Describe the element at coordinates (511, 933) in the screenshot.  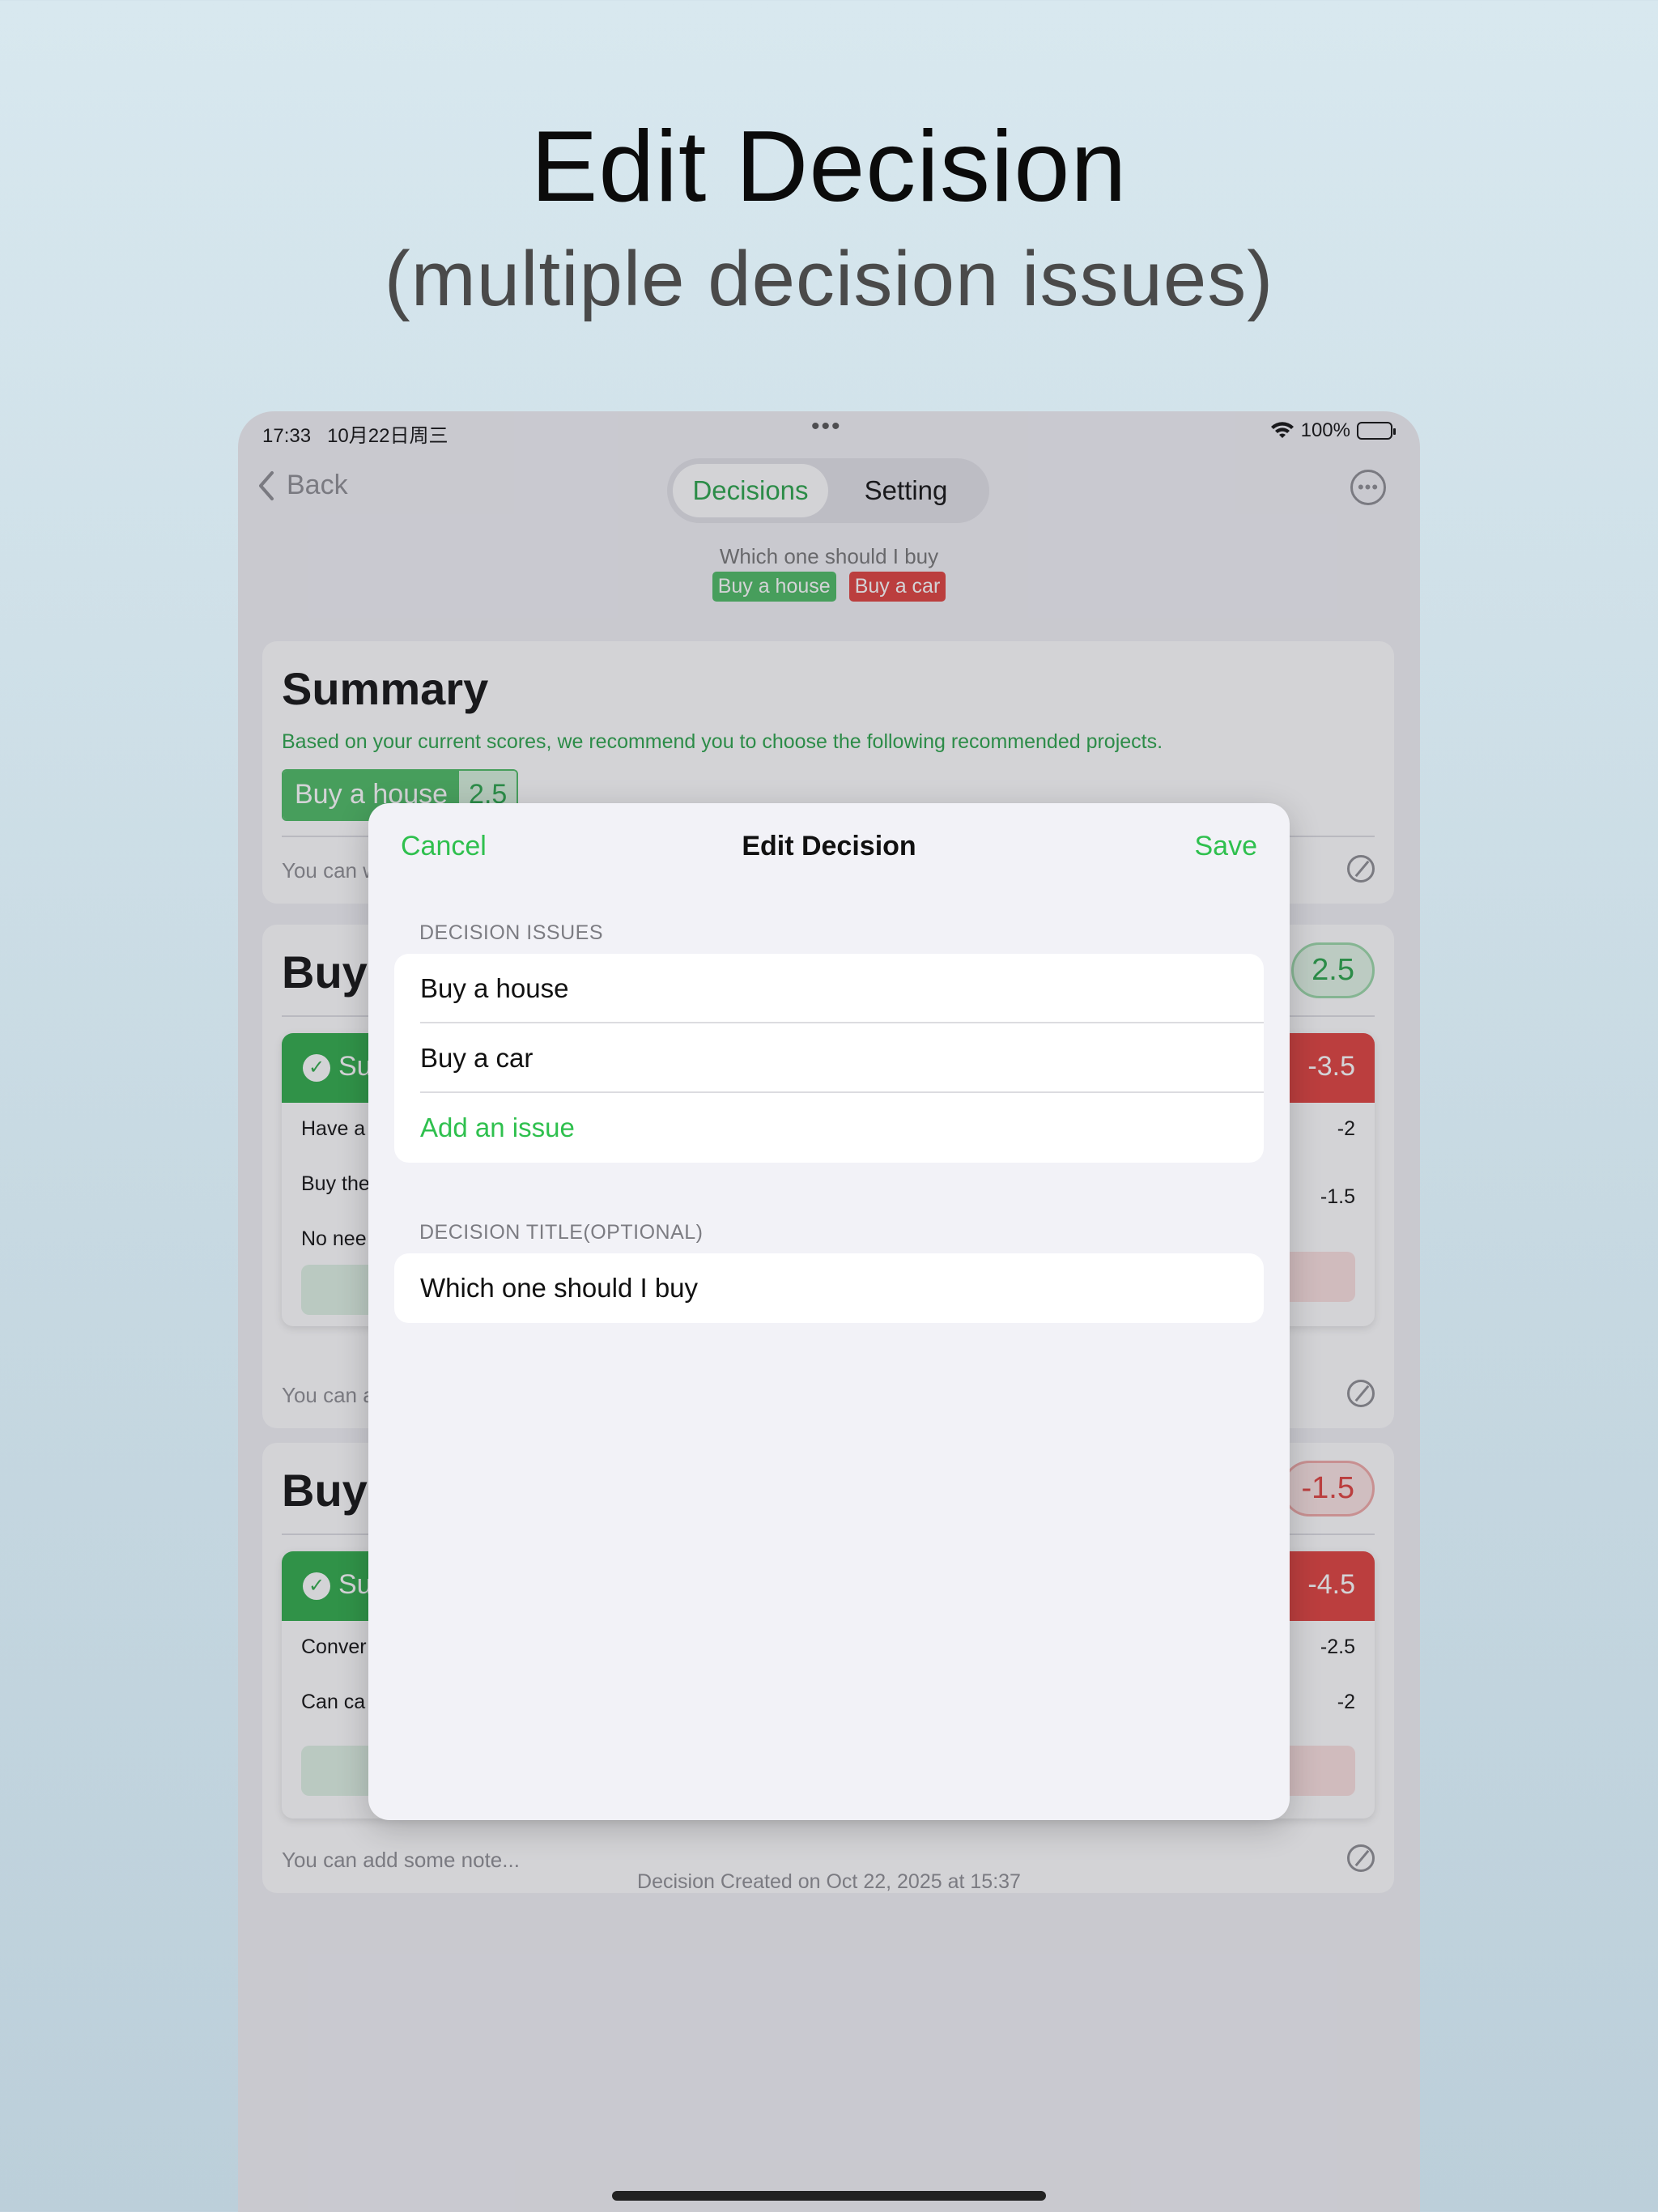
I see `issues-section-label: DECISION ISSUES` at that location.